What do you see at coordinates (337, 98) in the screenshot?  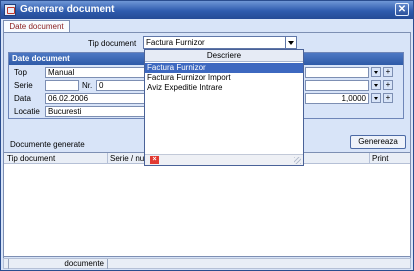 I see `curs-field: 1,0000` at bounding box center [337, 98].